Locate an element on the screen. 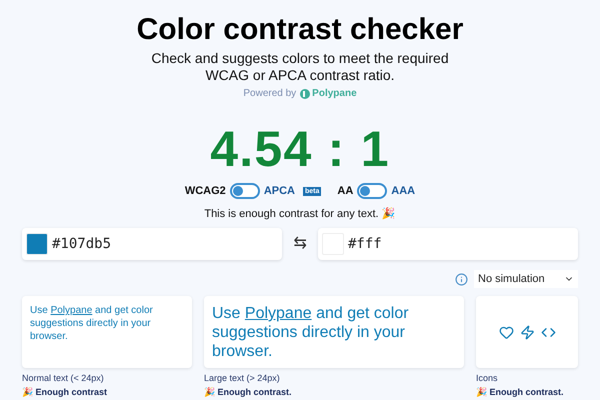  contrast-result: 🎉 Enough contrast is located at coordinates (65, 392).